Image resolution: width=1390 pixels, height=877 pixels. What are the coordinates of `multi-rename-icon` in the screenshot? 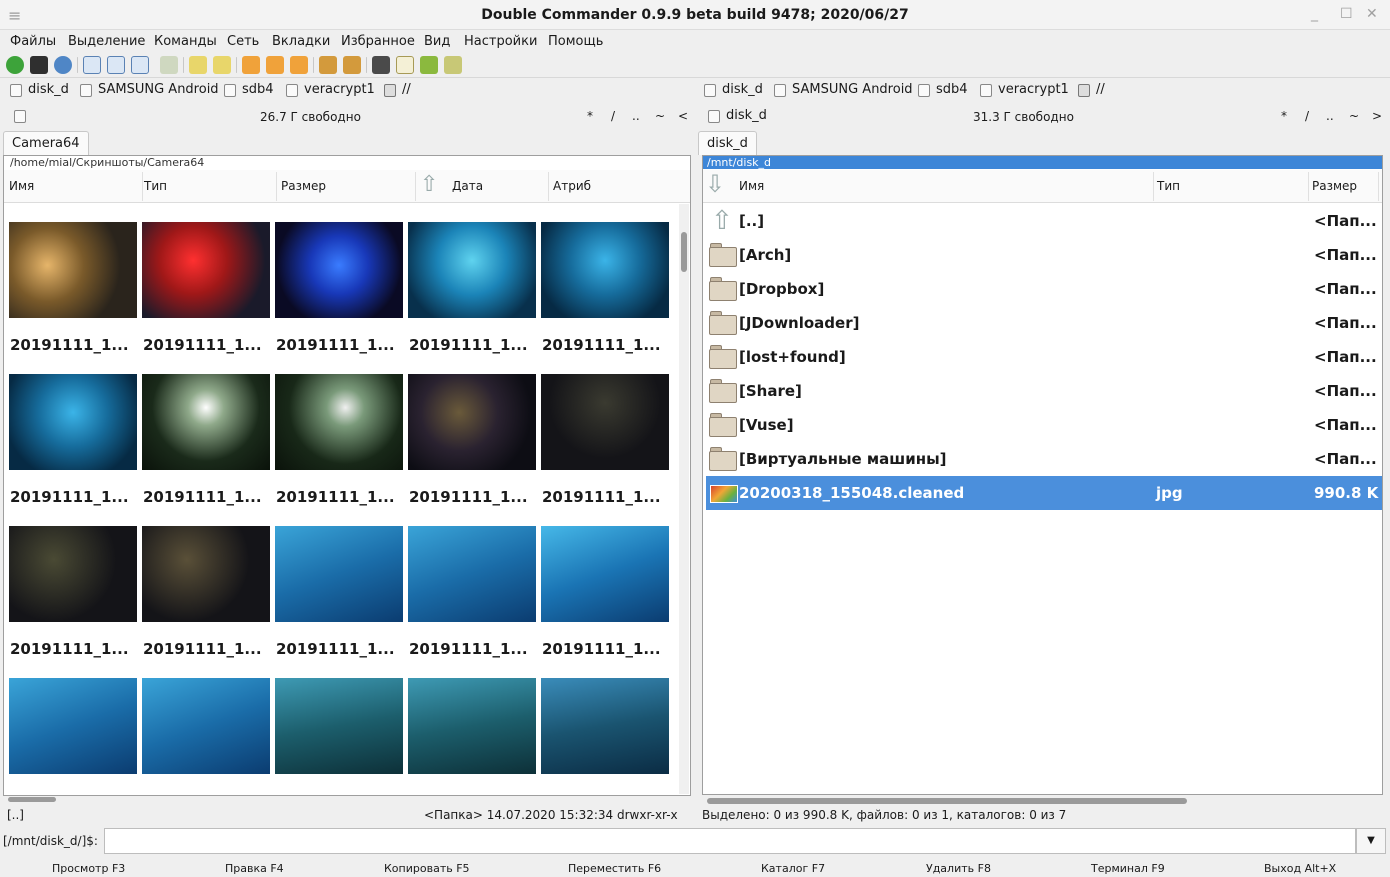 It's located at (251, 65).